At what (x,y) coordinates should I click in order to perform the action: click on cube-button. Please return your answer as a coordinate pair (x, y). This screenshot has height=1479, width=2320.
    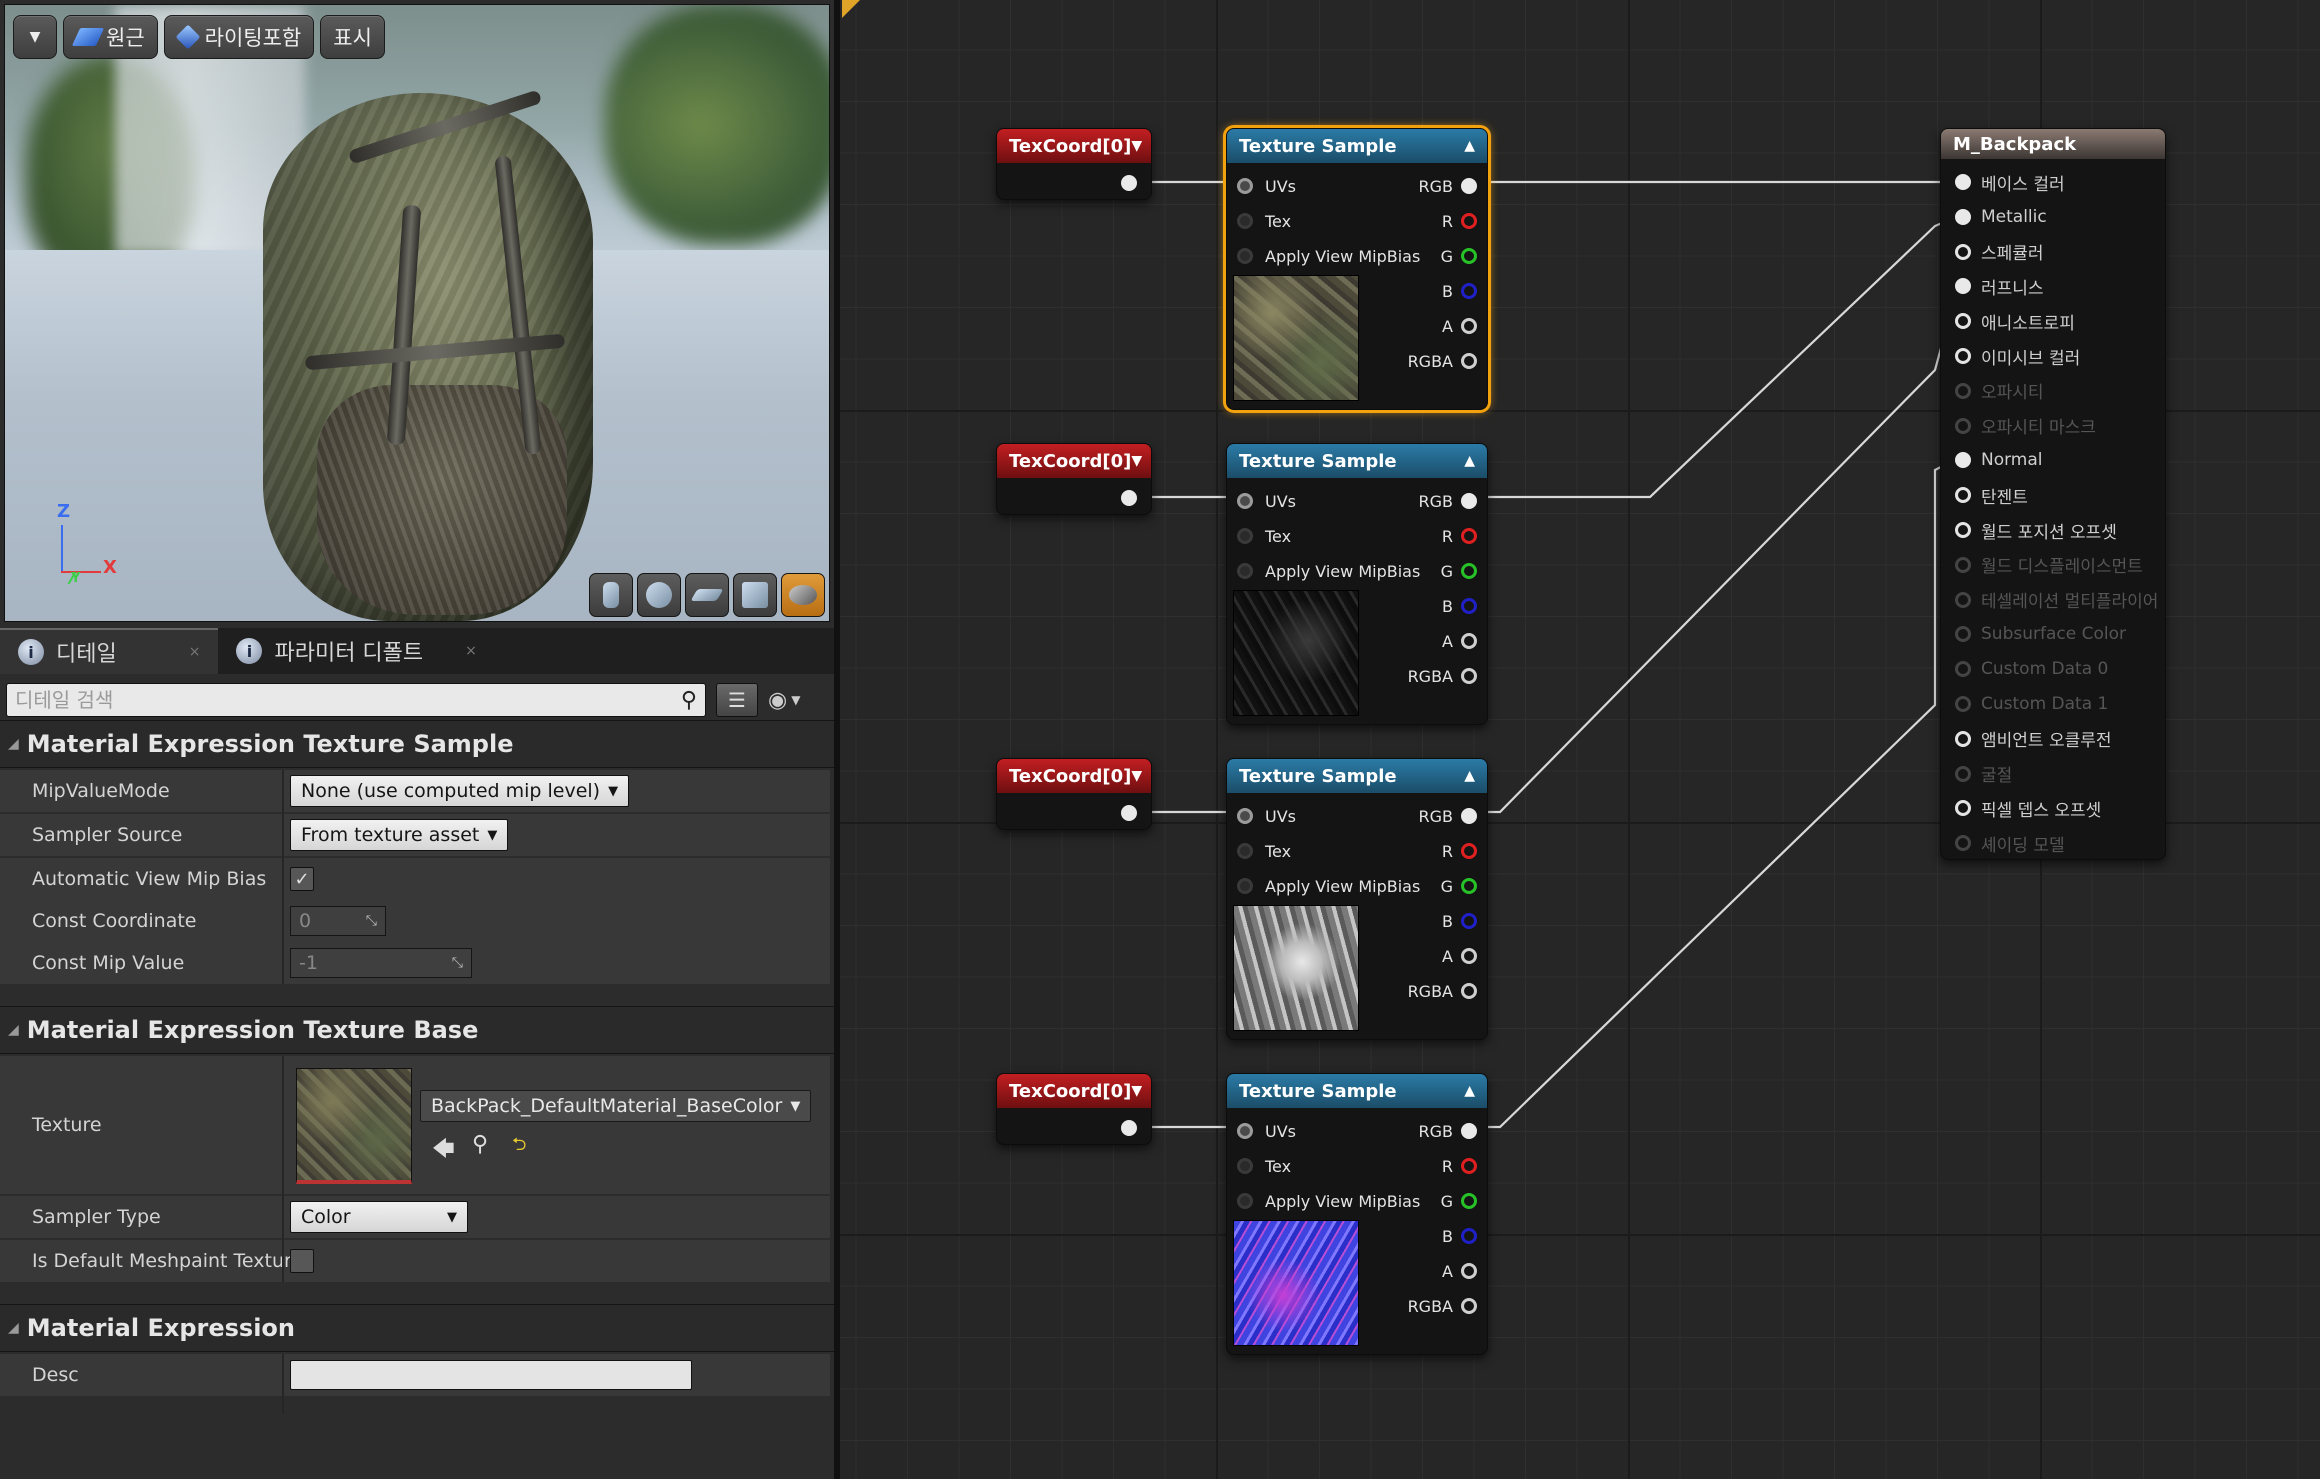
    Looking at the image, I should click on (755, 595).